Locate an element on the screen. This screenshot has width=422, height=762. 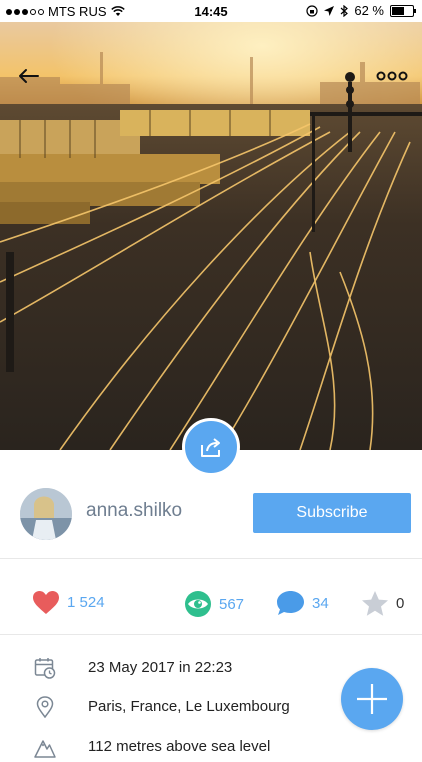
more-options-button is located at coordinates (392, 76).